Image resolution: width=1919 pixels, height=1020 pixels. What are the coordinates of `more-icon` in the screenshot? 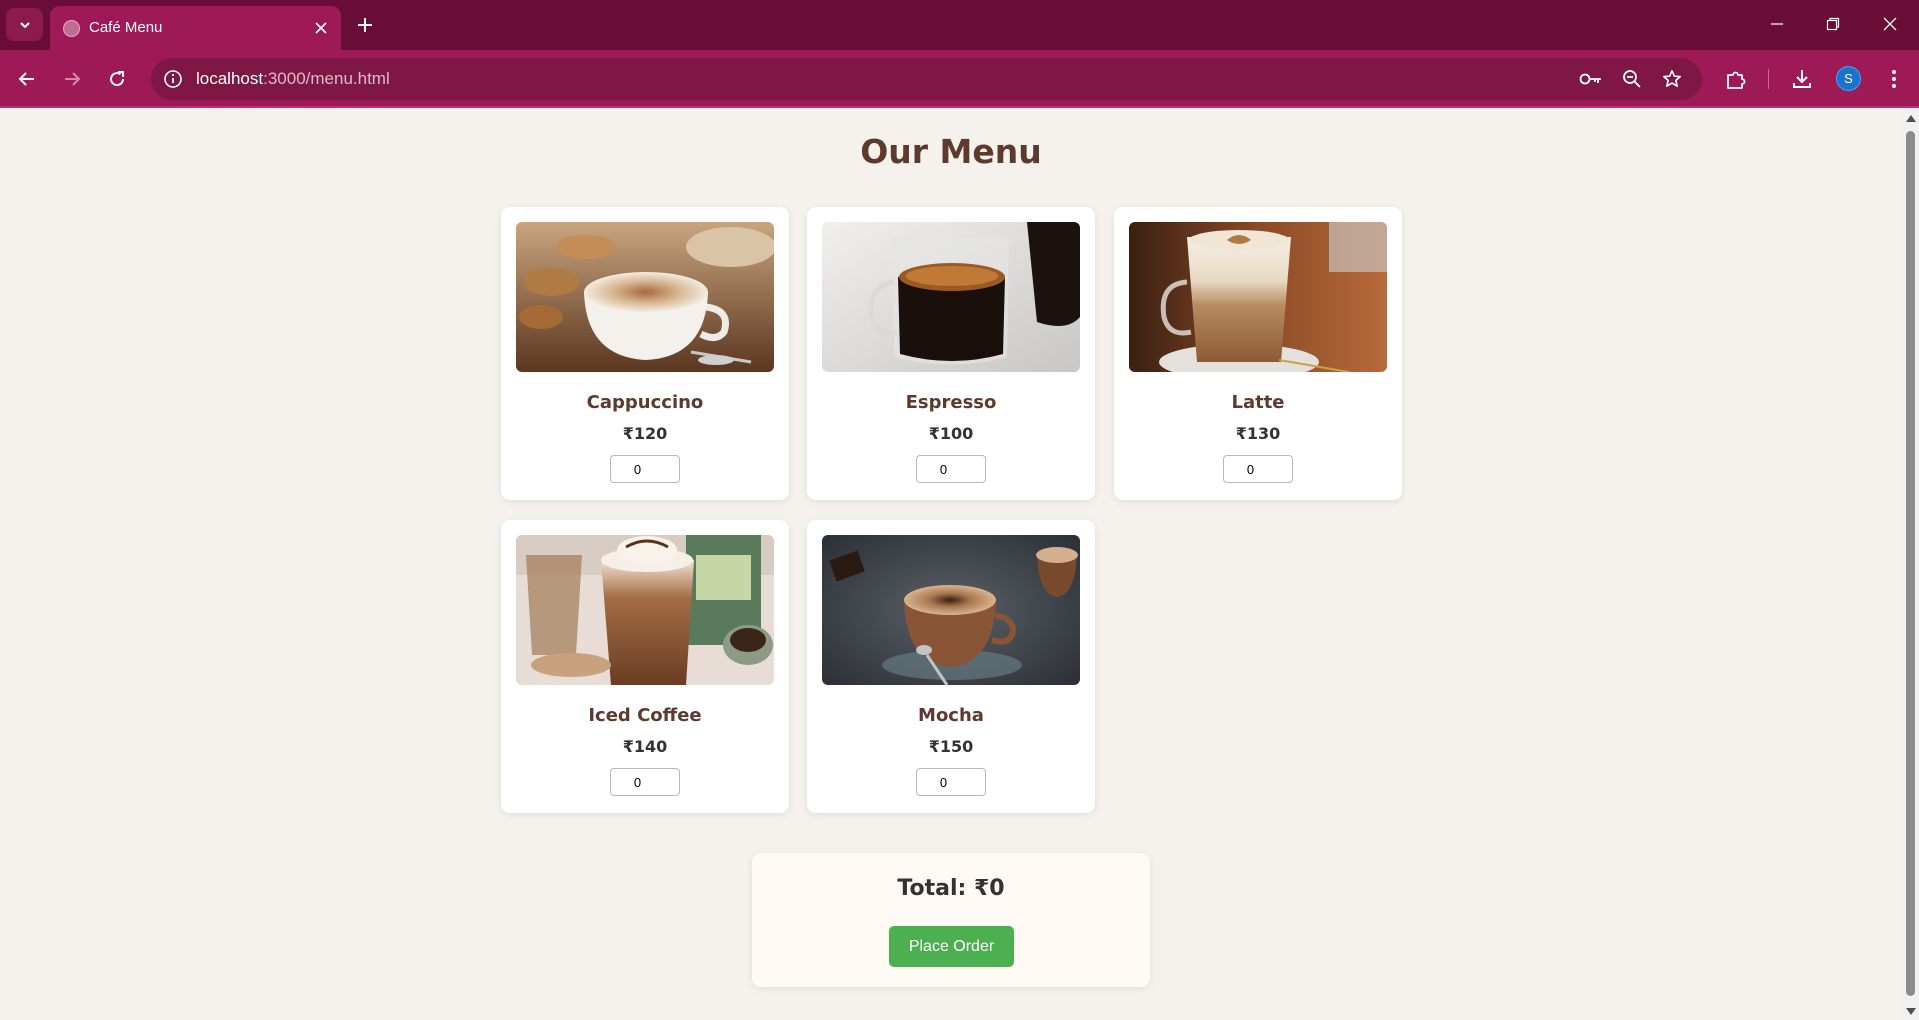 It's located at (1894, 79).